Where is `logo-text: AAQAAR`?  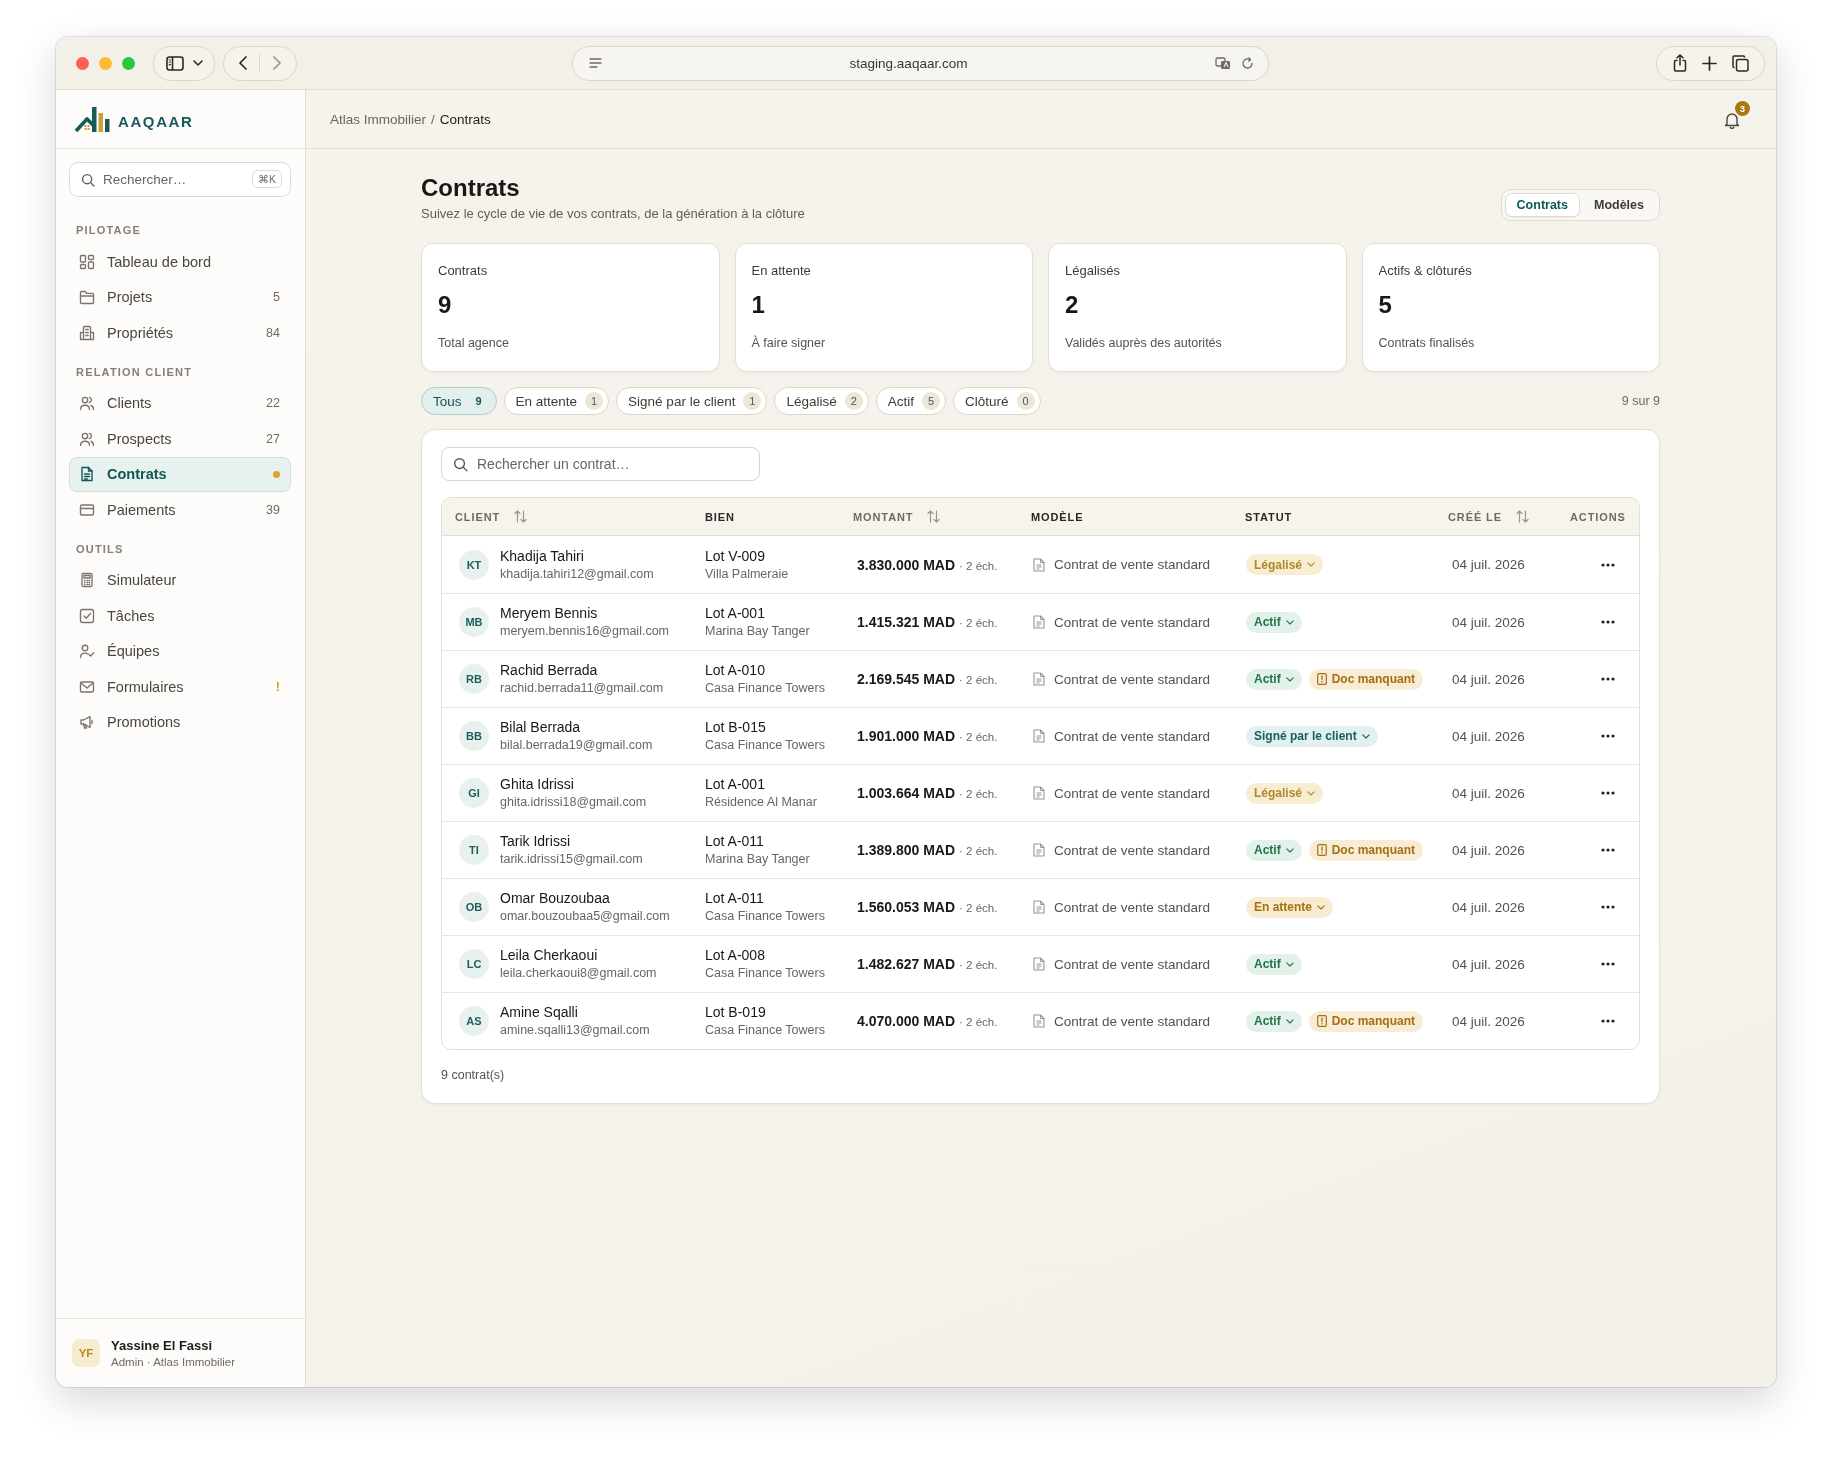
logo-text: AAQAAR is located at coordinates (156, 121).